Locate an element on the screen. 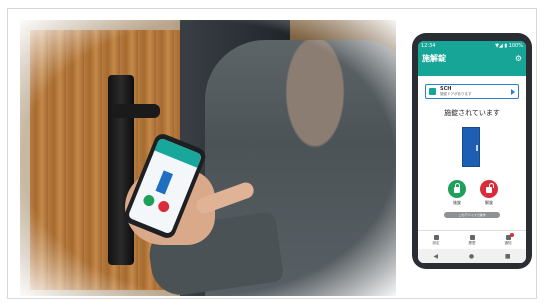  lock-label: 施錠 is located at coordinates (457, 202).